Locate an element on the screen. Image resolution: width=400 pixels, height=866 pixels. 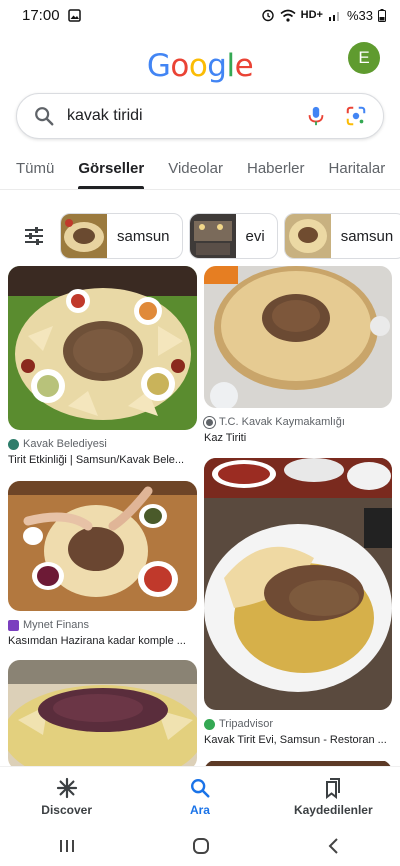
google-logo: Google is located at coordinates (200, 66).